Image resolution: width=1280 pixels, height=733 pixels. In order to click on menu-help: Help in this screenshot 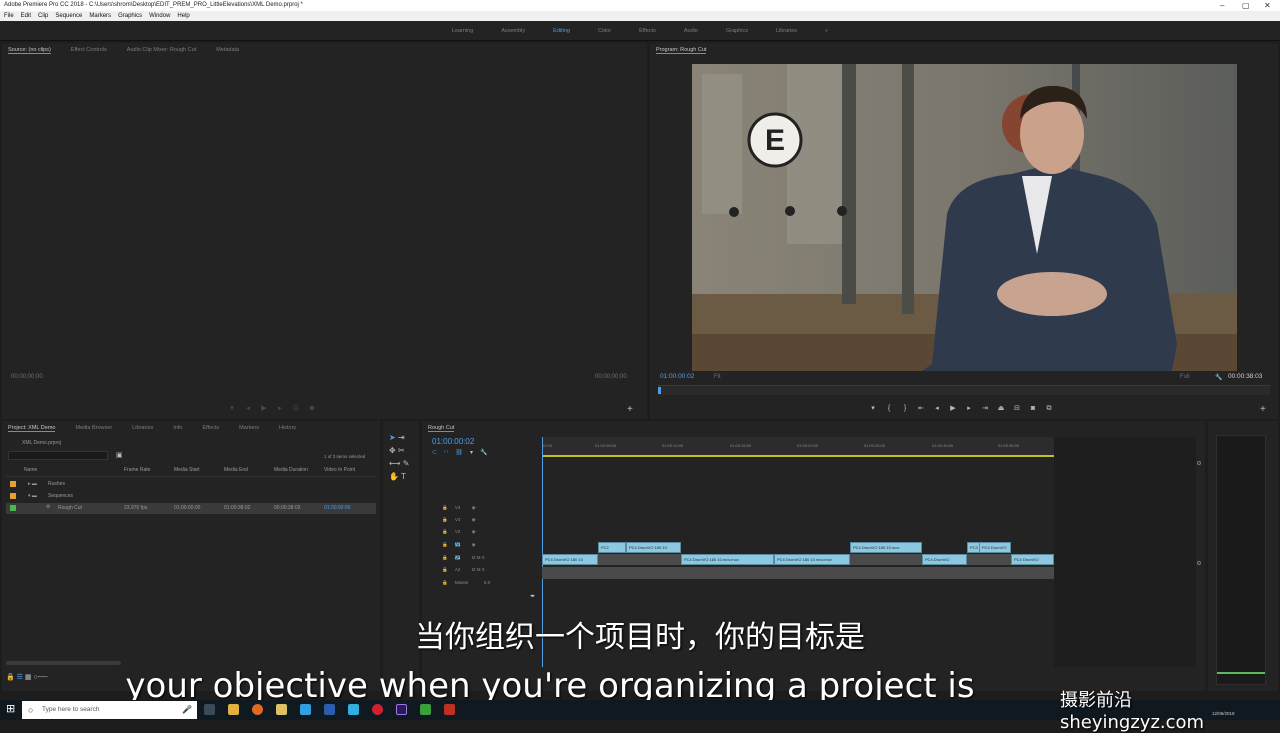, I will do `click(183, 16)`.